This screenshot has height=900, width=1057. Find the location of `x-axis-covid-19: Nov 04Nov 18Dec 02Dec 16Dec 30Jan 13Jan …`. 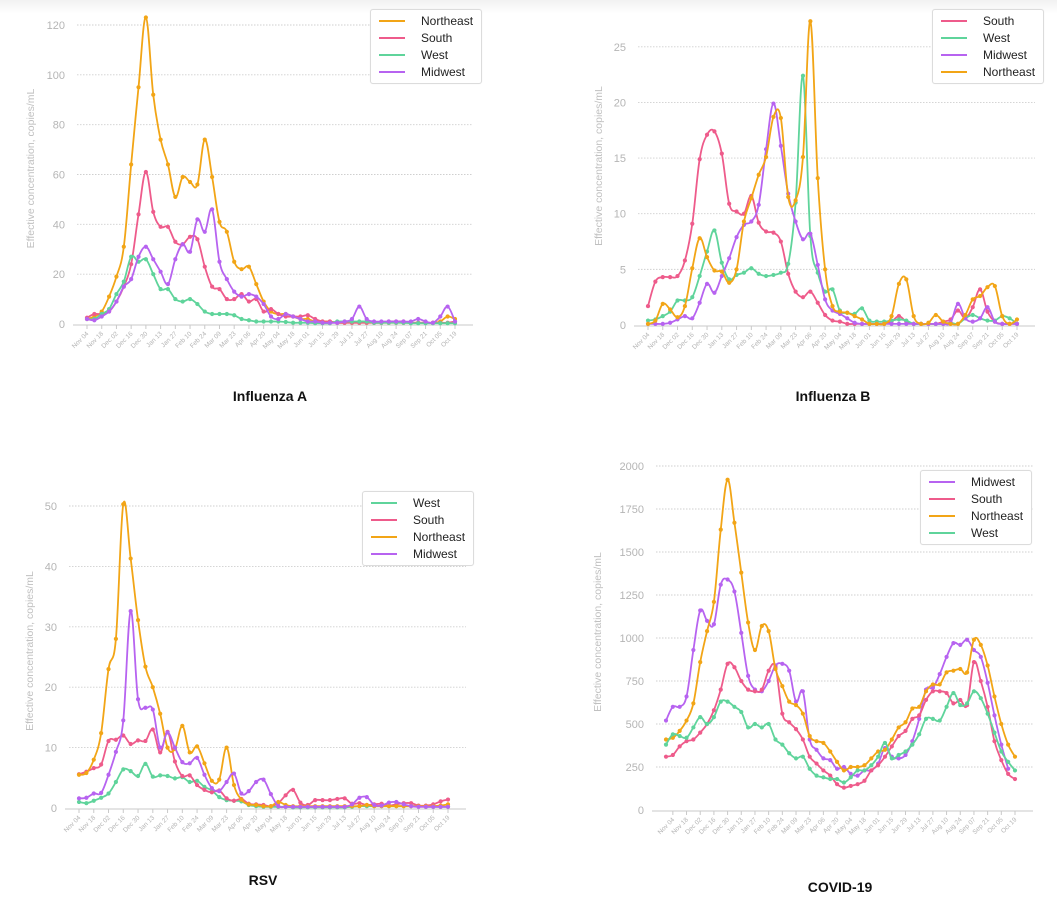

x-axis-covid-19: Nov 04Nov 18Dec 02Dec 16Dec 30Jan 13Jan … is located at coordinates (838, 823).